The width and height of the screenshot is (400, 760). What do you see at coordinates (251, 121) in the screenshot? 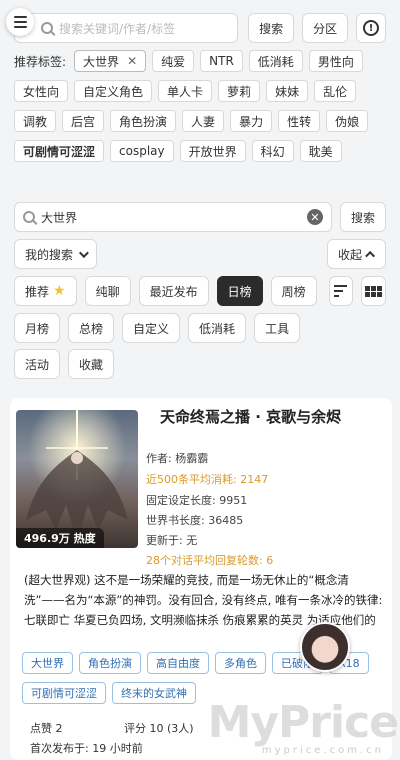
I see `tag-item: 暴力` at bounding box center [251, 121].